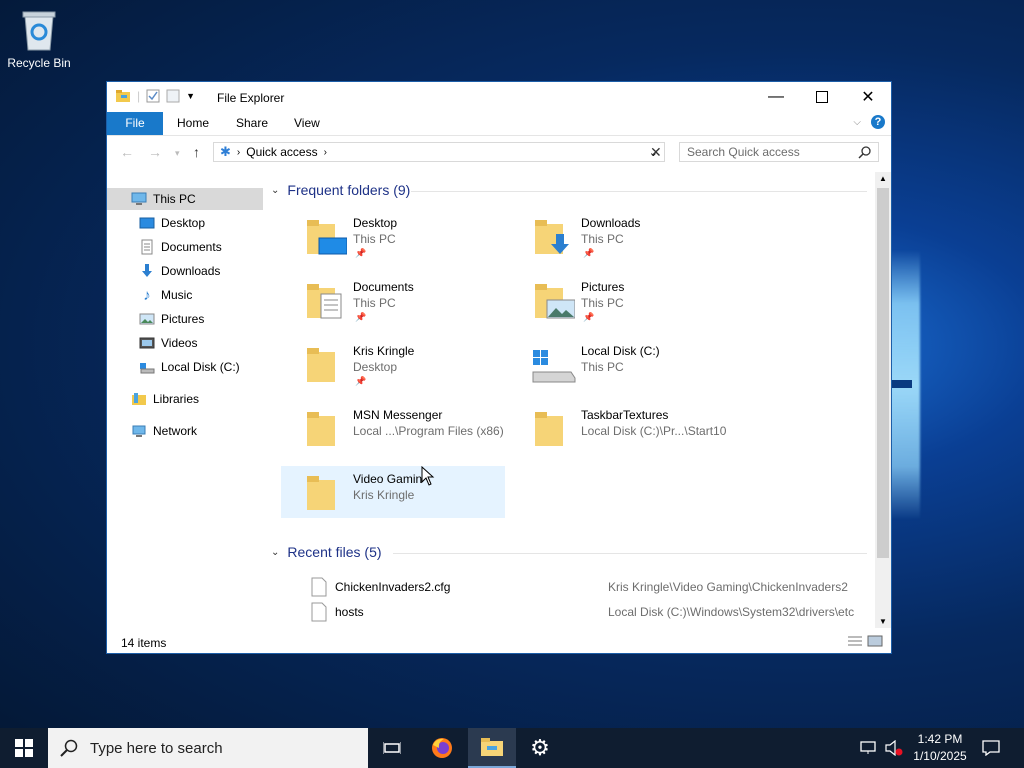 The width and height of the screenshot is (1024, 768). I want to click on details-view-icon, so click(855, 641).